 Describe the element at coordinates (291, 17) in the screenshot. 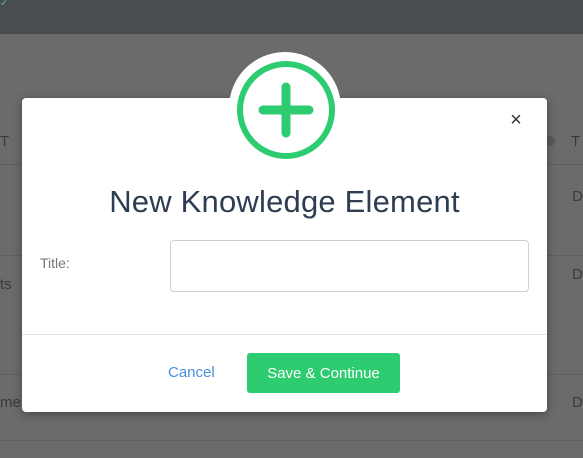

I see `app-topbar: ✓` at that location.